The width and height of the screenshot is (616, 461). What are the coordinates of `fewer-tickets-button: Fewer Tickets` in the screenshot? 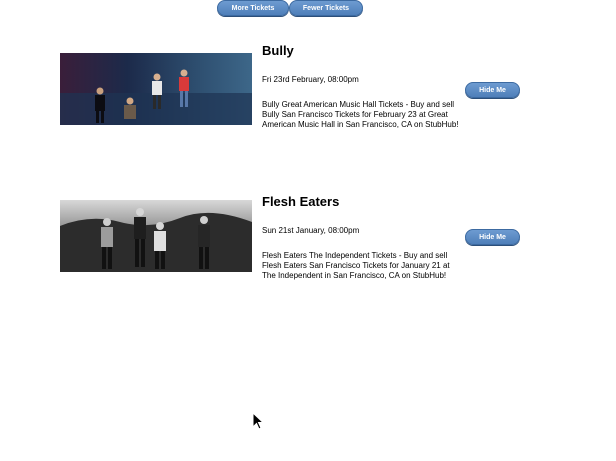 It's located at (326, 8).